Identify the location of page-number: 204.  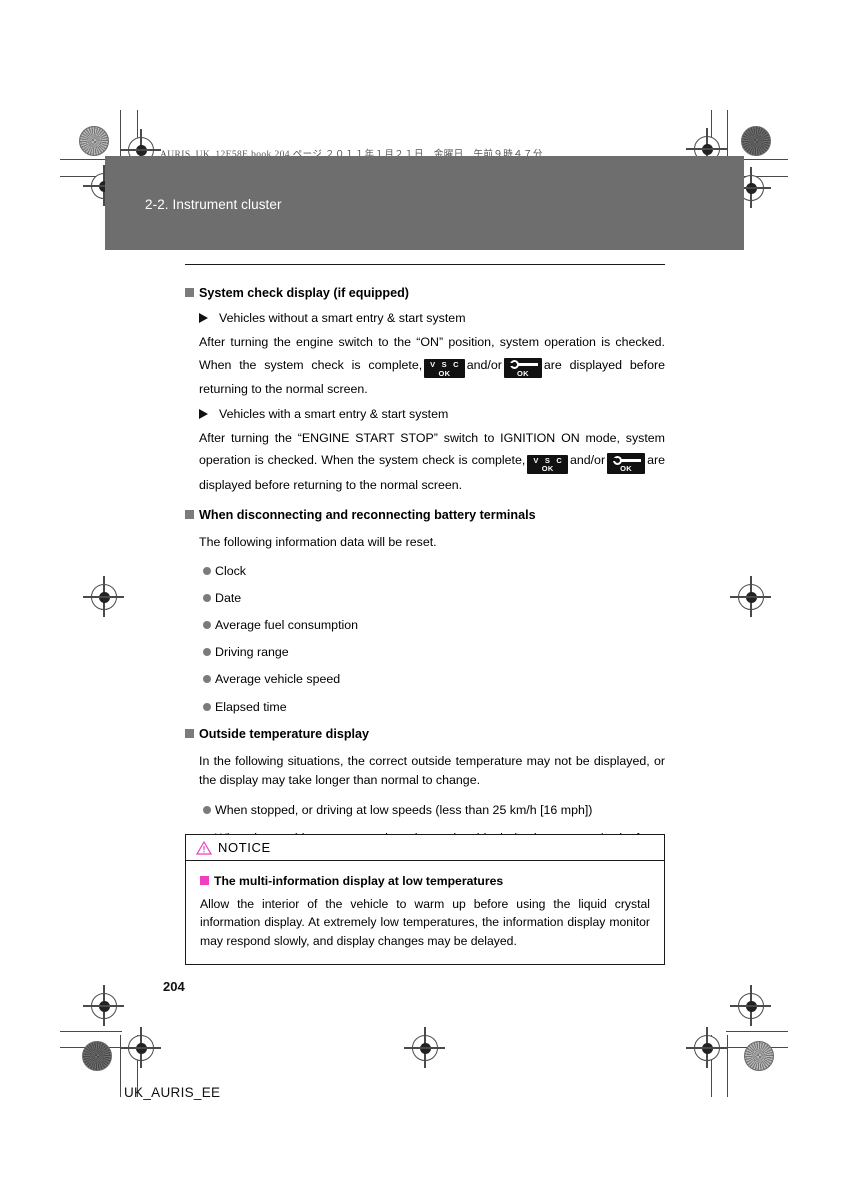
(174, 986).